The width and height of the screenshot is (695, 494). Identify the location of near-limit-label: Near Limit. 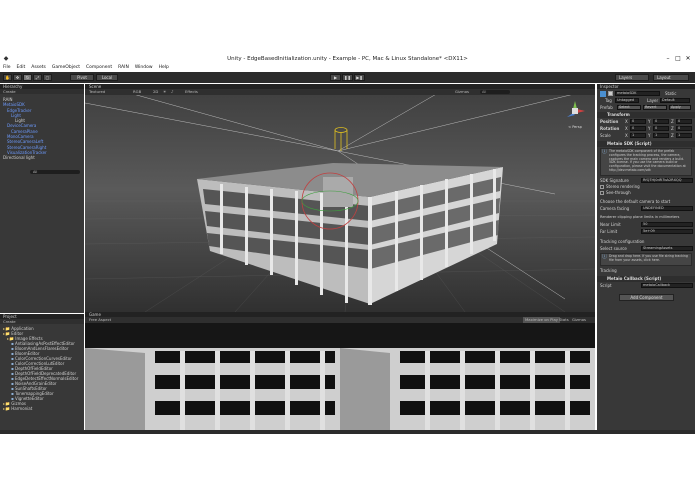
(610, 224).